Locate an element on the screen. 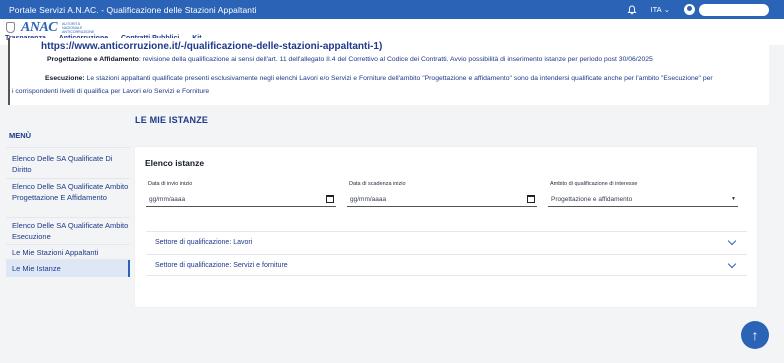  republic-emblem-icon is located at coordinates (10, 27).